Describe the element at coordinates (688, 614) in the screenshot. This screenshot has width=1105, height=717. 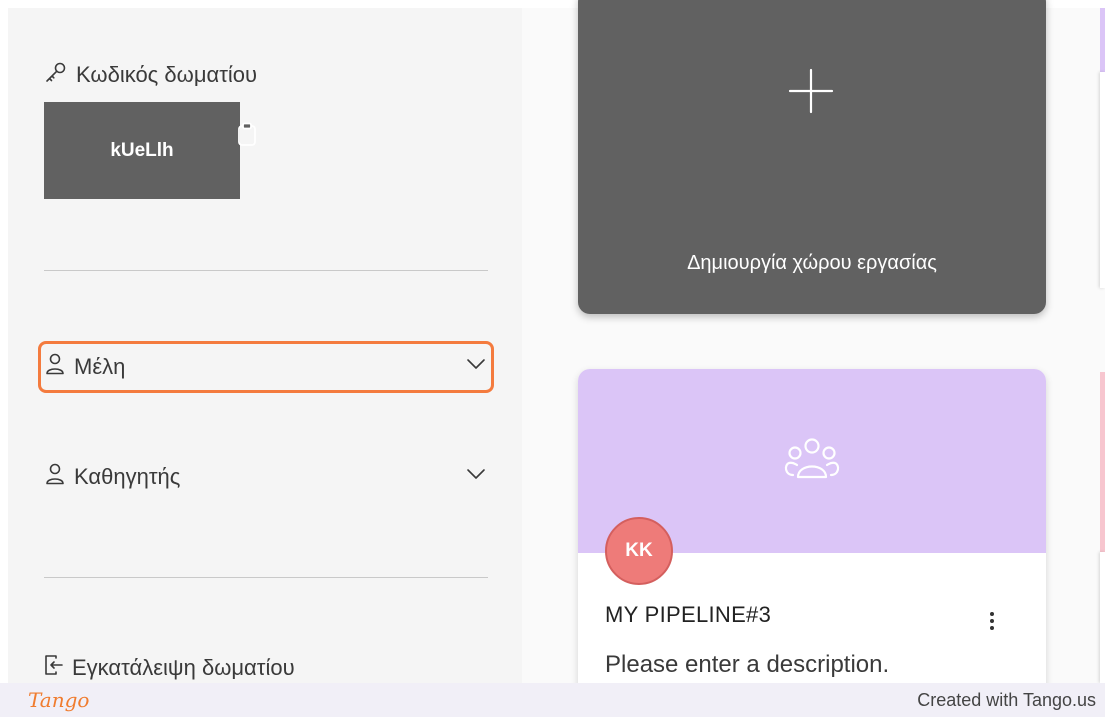
I see `workspace-title: MY PIPELINE#3` at that location.